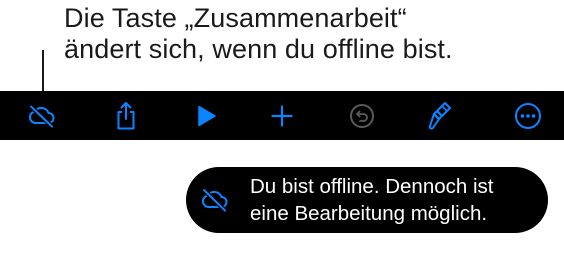 This screenshot has width=564, height=258. Describe the element at coordinates (369, 213) in the screenshot. I see `toast-line-2: eine Bearbeitung möglich.` at that location.